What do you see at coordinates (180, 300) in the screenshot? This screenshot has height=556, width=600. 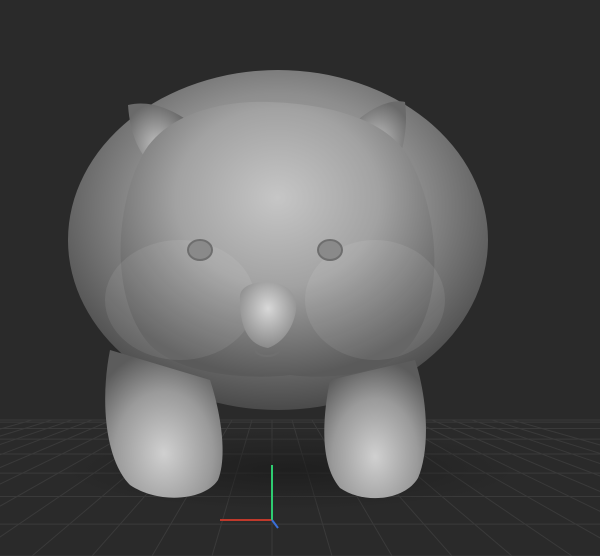 I see `wombat-left-cheek` at bounding box center [180, 300].